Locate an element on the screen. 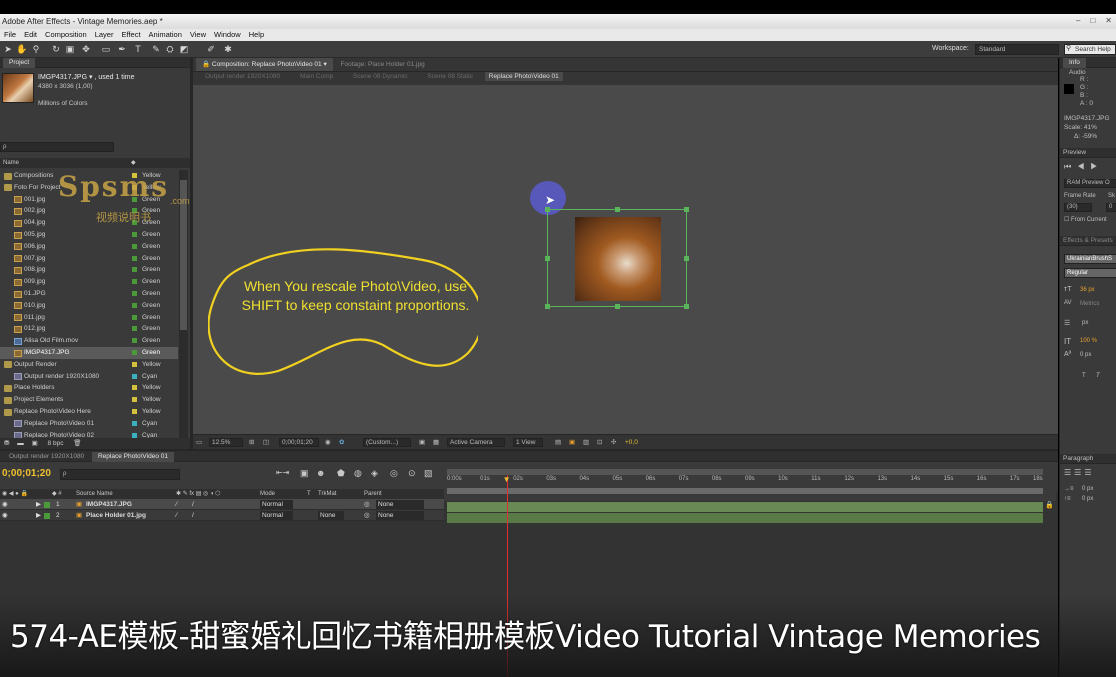  handle-bottom is located at coordinates (617, 306).